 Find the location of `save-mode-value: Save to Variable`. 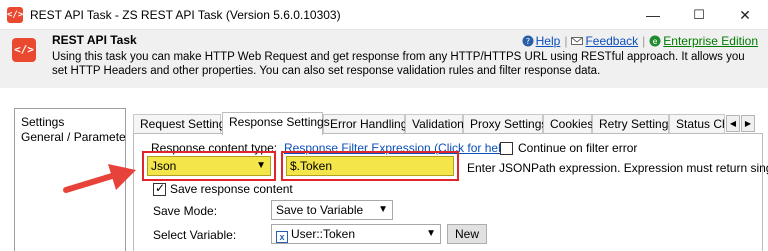

save-mode-value: Save to Variable is located at coordinates (320, 210).